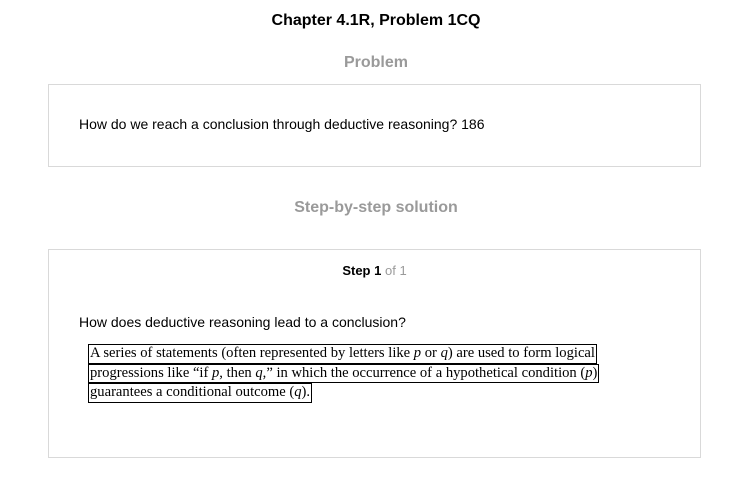 This screenshot has height=484, width=752. What do you see at coordinates (595, 372) in the screenshot?
I see `answer-text: )` at bounding box center [595, 372].